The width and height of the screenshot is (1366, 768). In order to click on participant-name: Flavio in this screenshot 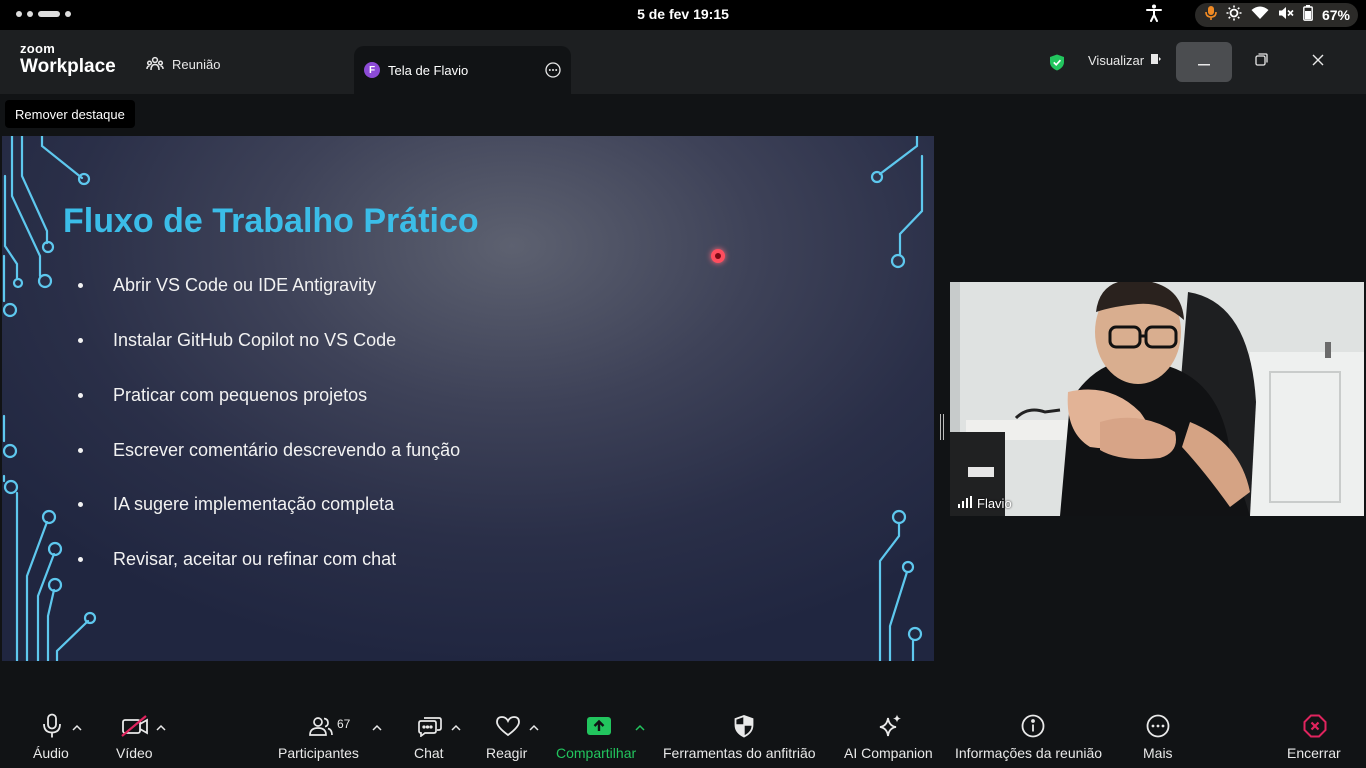, I will do `click(994, 503)`.